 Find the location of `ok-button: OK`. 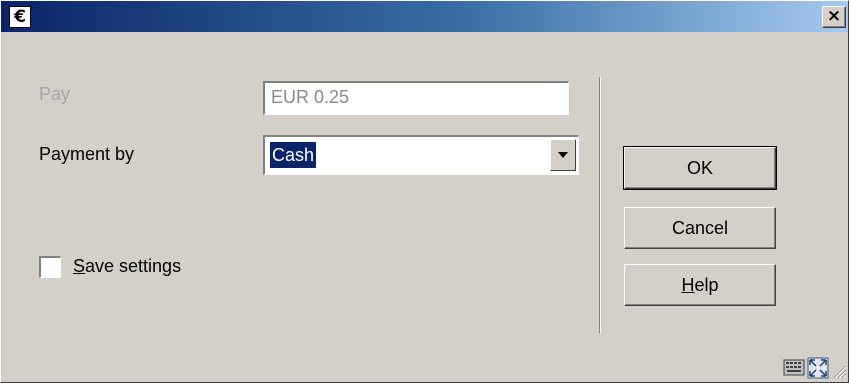

ok-button: OK is located at coordinates (700, 168).